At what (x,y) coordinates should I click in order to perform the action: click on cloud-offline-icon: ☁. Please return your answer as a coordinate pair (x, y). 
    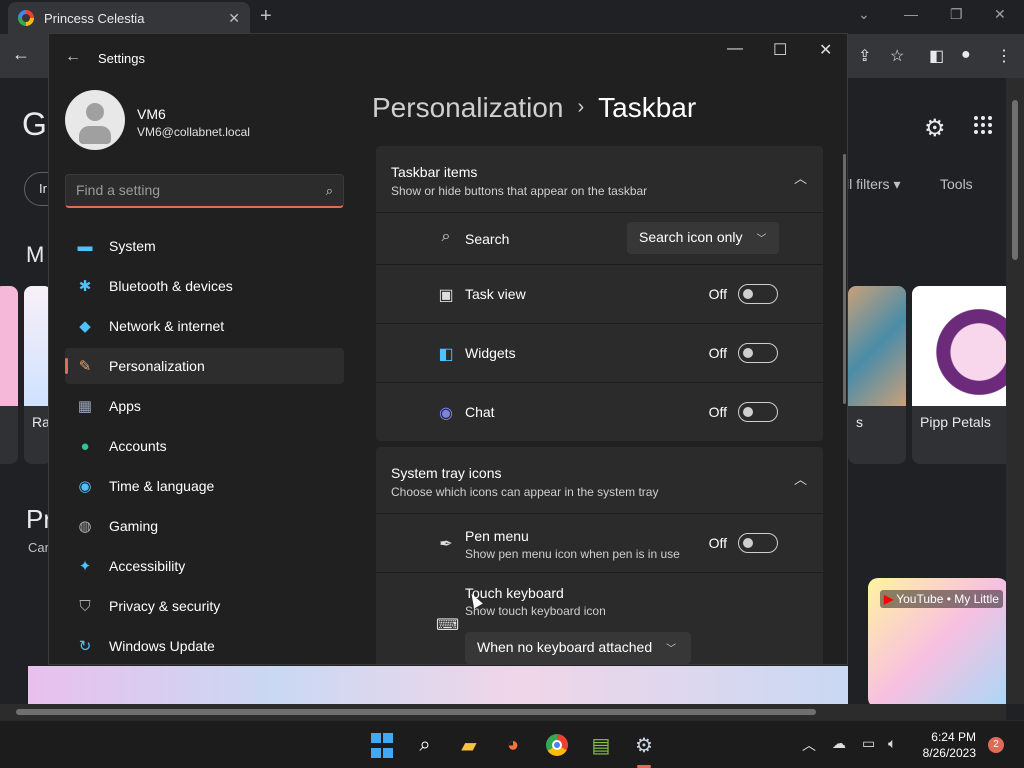
    Looking at the image, I should click on (839, 743).